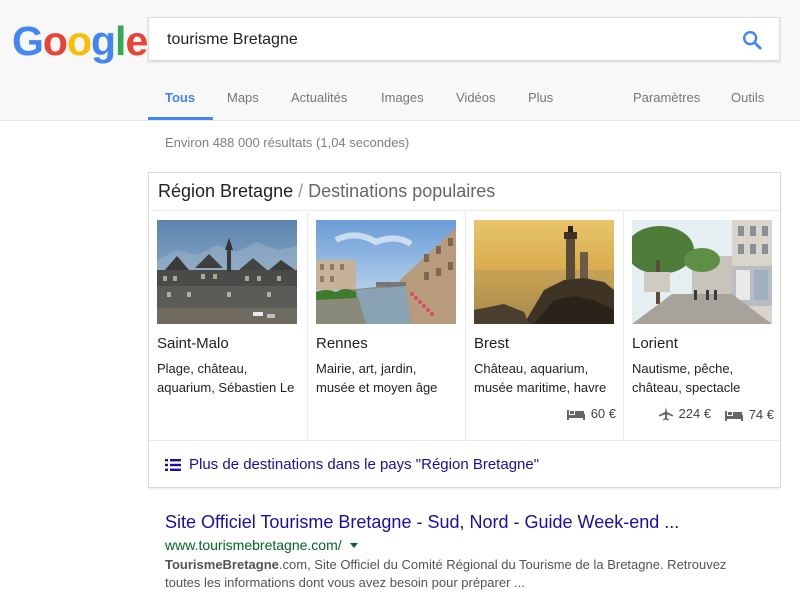  I want to click on search-box, so click(464, 39).